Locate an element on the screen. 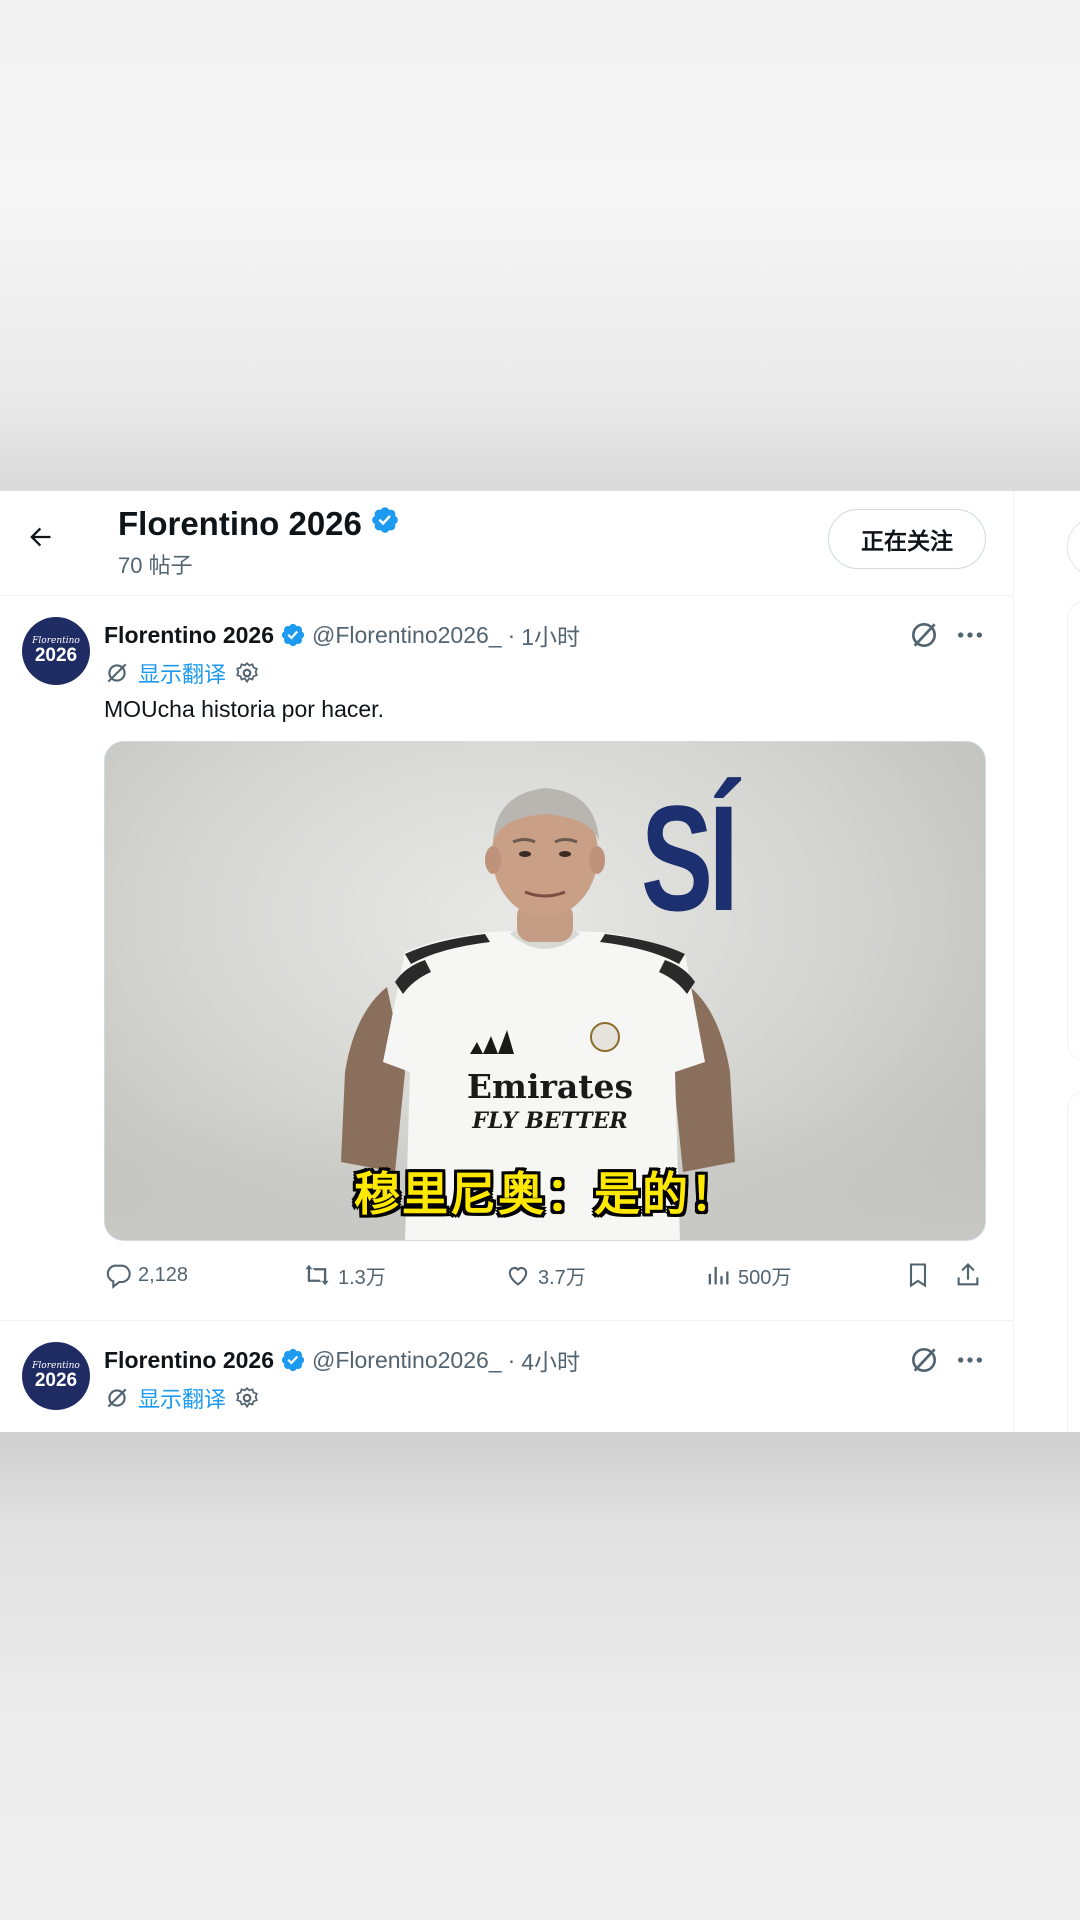 The width and height of the screenshot is (1080, 1920). jersey-tagline: FLY BETTER is located at coordinates (550, 1121).